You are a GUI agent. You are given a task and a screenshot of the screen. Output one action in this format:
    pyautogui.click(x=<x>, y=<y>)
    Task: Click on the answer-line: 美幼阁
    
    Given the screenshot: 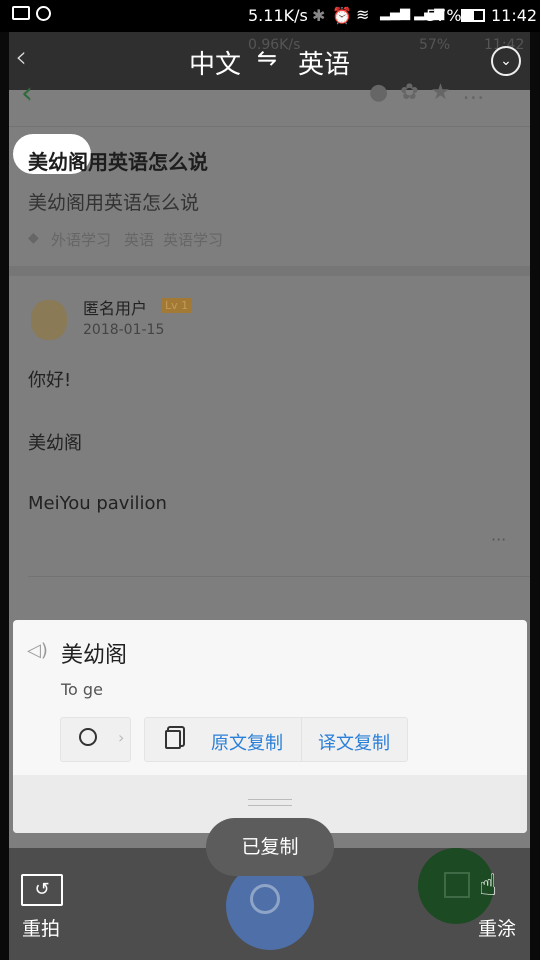 What is the action you would take?
    pyautogui.click(x=55, y=443)
    